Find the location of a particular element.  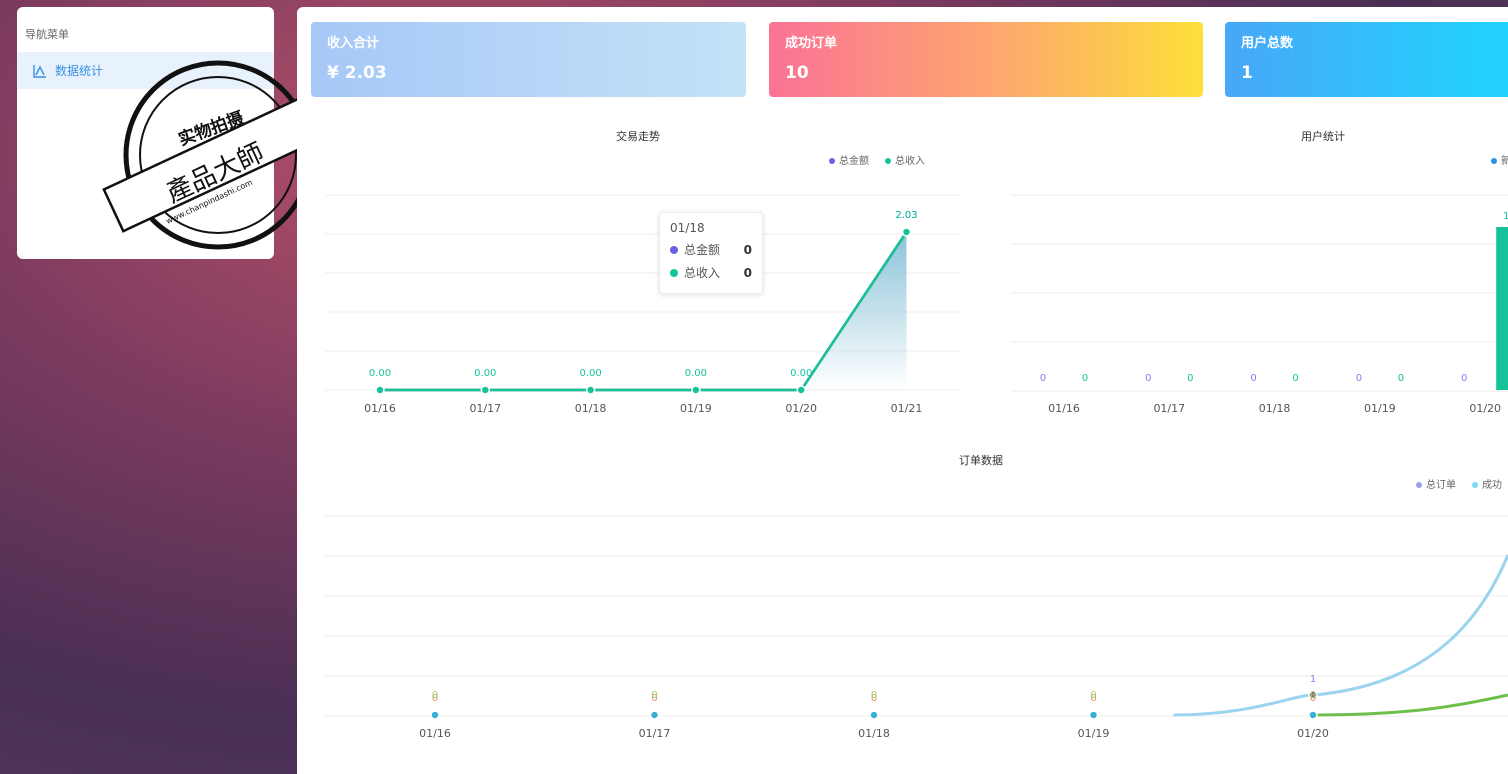

tooltip-row: 总收入 0 is located at coordinates (711, 272).